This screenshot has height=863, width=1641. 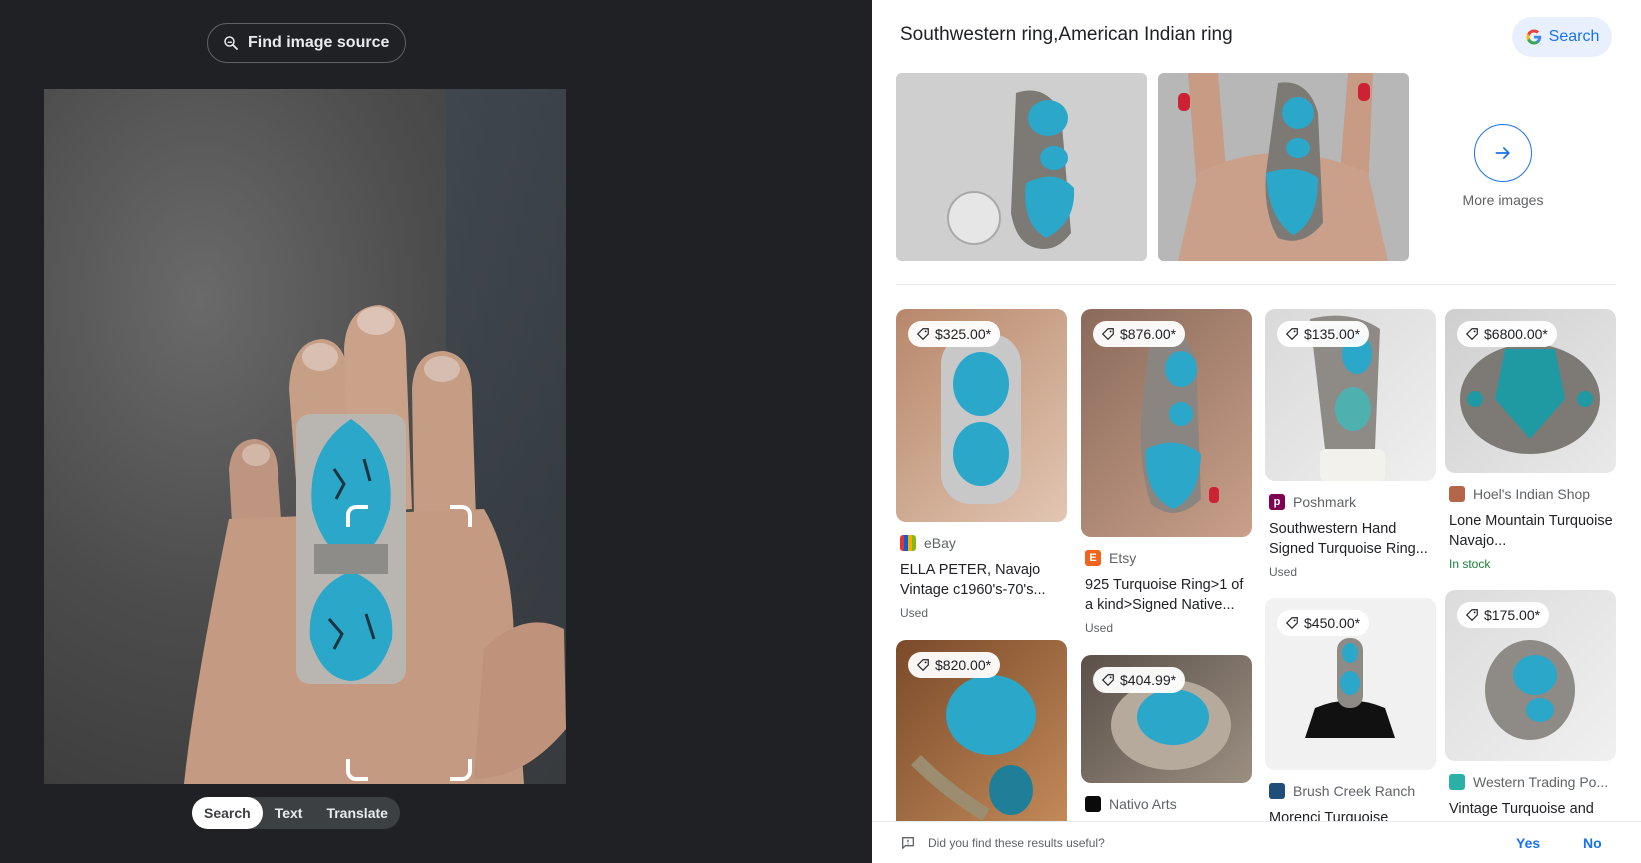 I want to click on poshmark-icon: p, so click(x=1277, y=502).